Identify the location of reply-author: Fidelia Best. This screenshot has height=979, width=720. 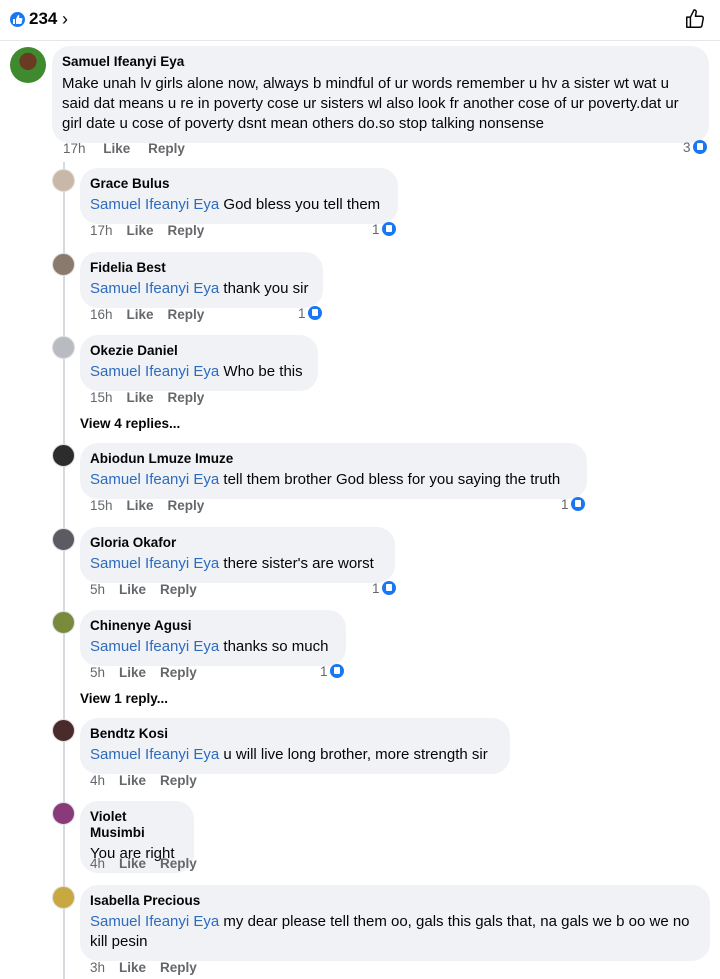
(200, 268).